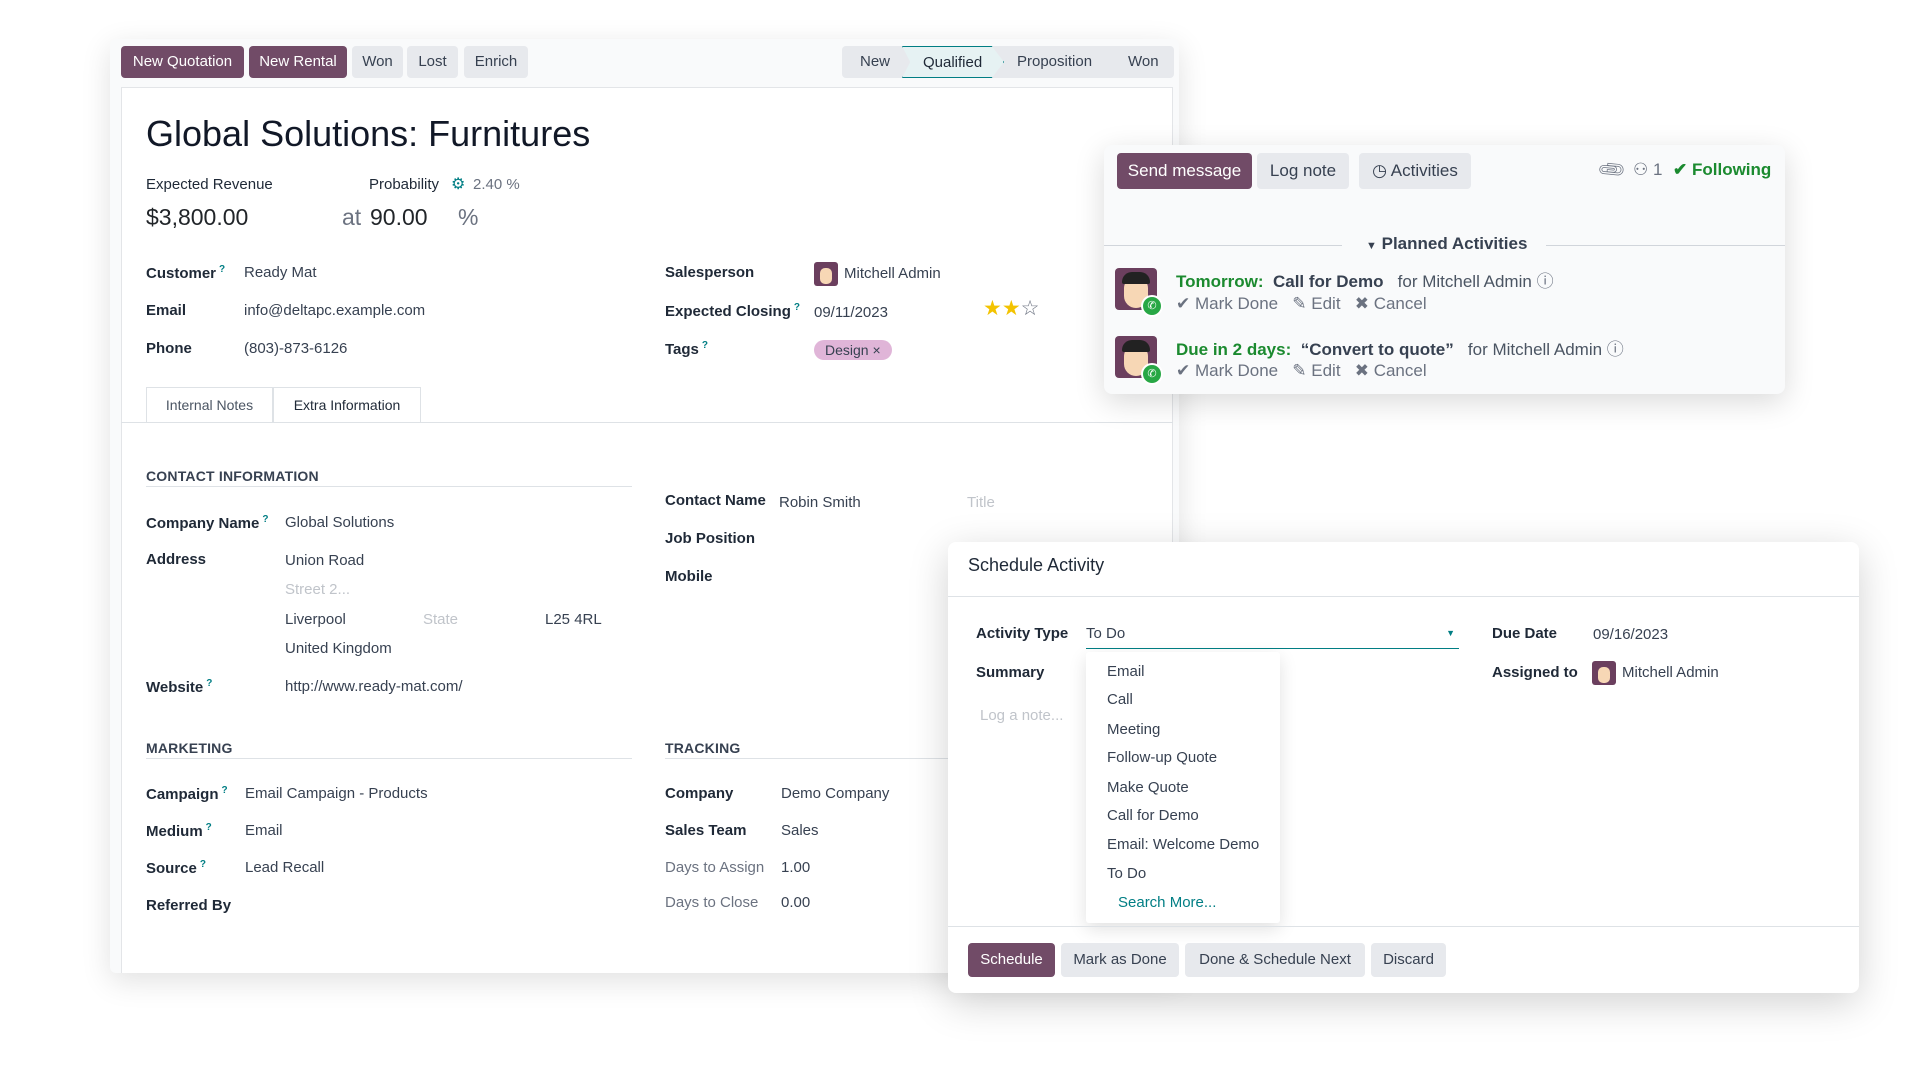 The width and height of the screenshot is (1920, 1080). What do you see at coordinates (710, 538) in the screenshot?
I see `job-position-label: Job Position` at bounding box center [710, 538].